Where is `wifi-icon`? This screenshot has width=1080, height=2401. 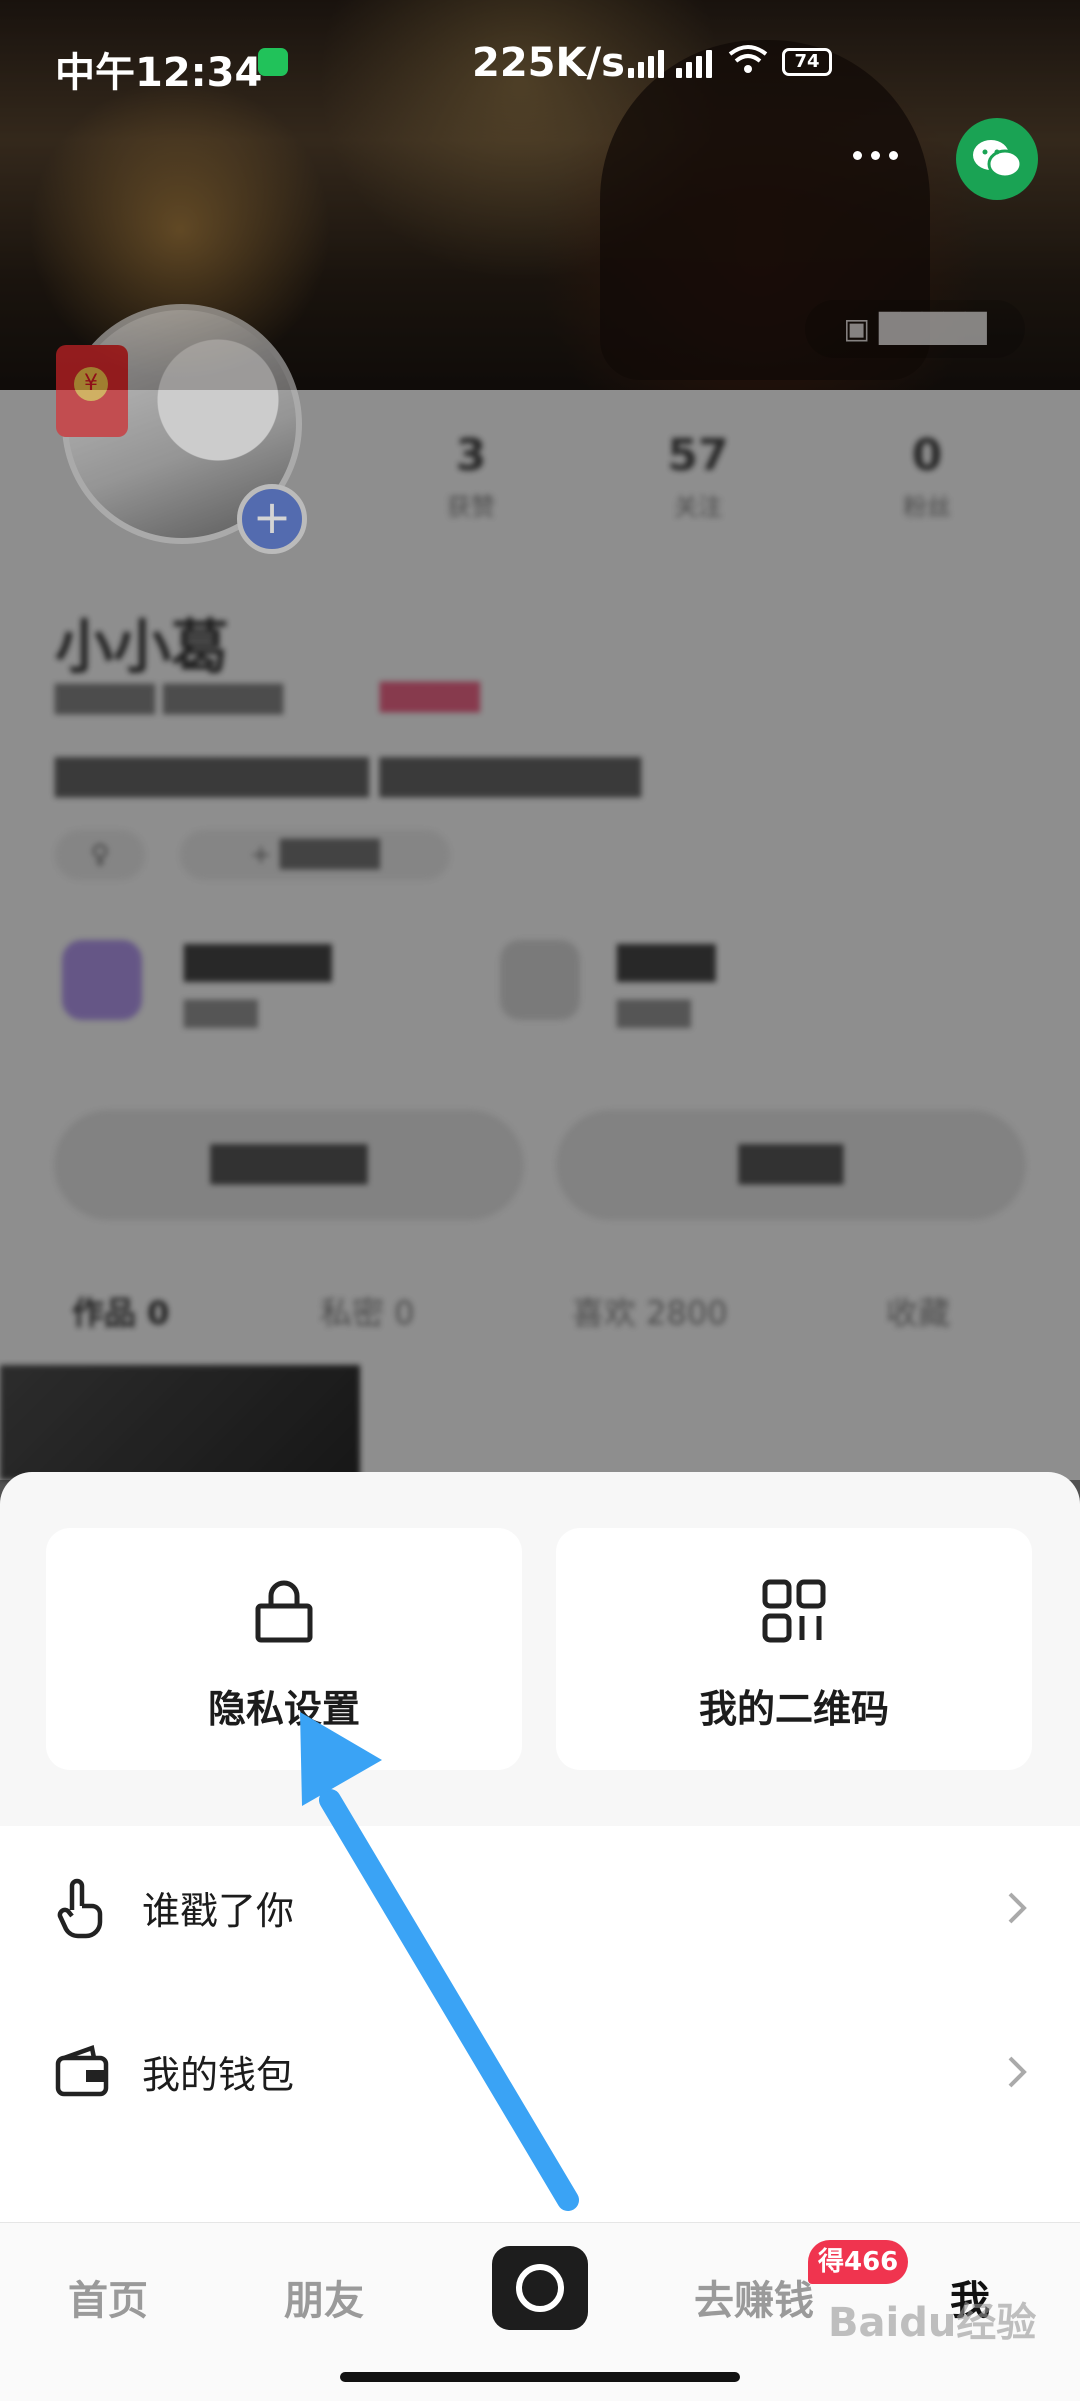 wifi-icon is located at coordinates (748, 59).